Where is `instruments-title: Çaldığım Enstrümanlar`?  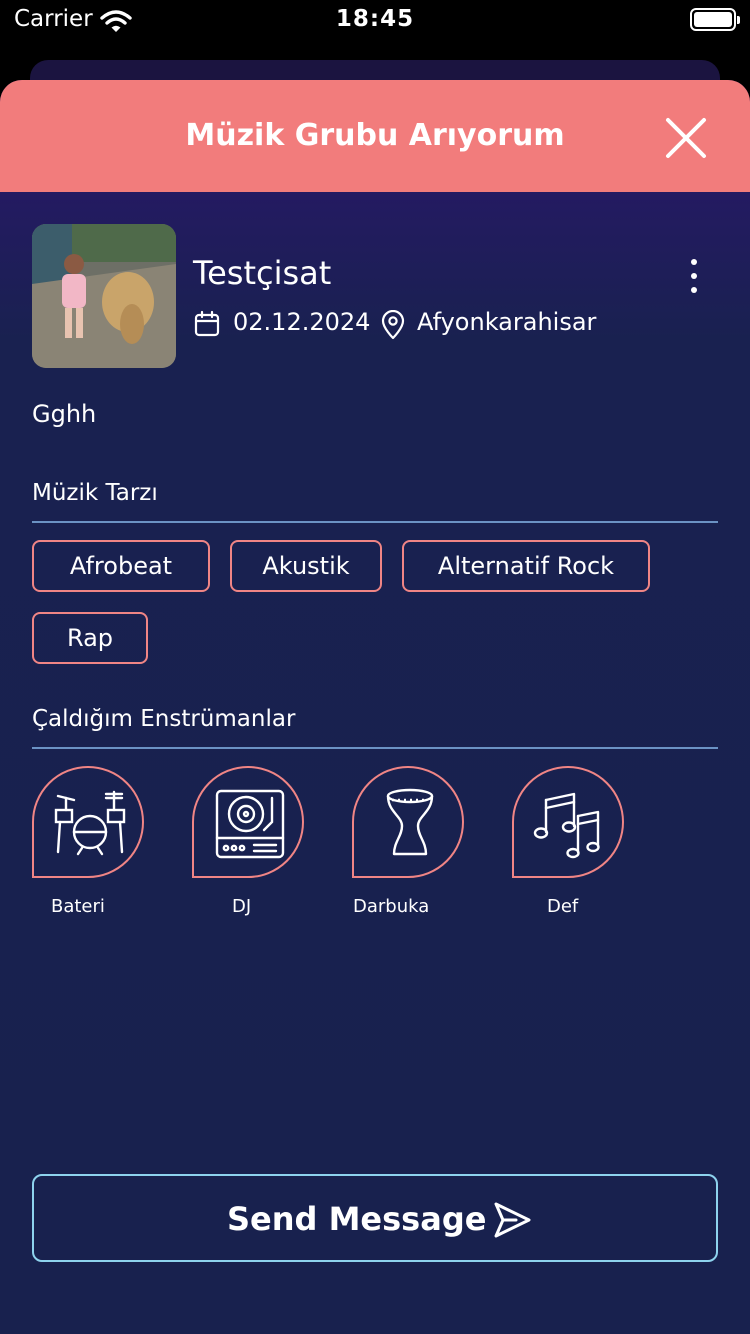
instruments-title: Çaldığım Enstrümanlar is located at coordinates (164, 719).